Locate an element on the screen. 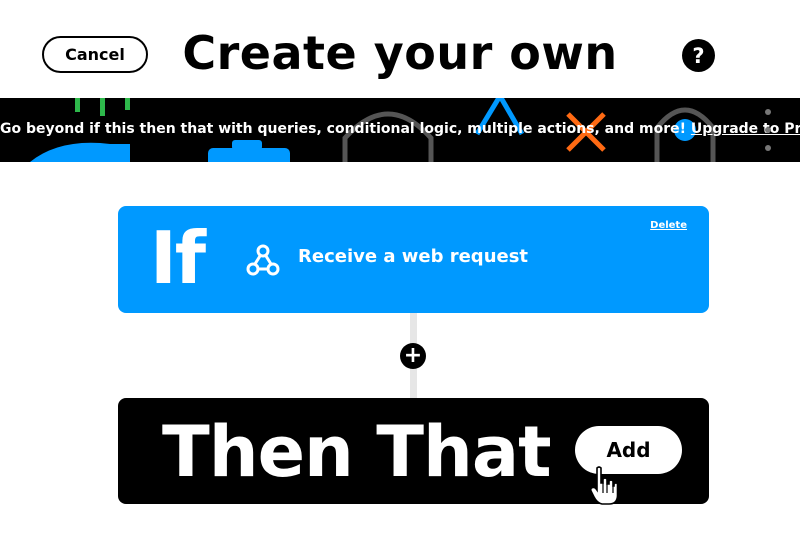 Image resolution: width=800 pixels, height=559 pixels. delete-link: Delete is located at coordinates (668, 225).